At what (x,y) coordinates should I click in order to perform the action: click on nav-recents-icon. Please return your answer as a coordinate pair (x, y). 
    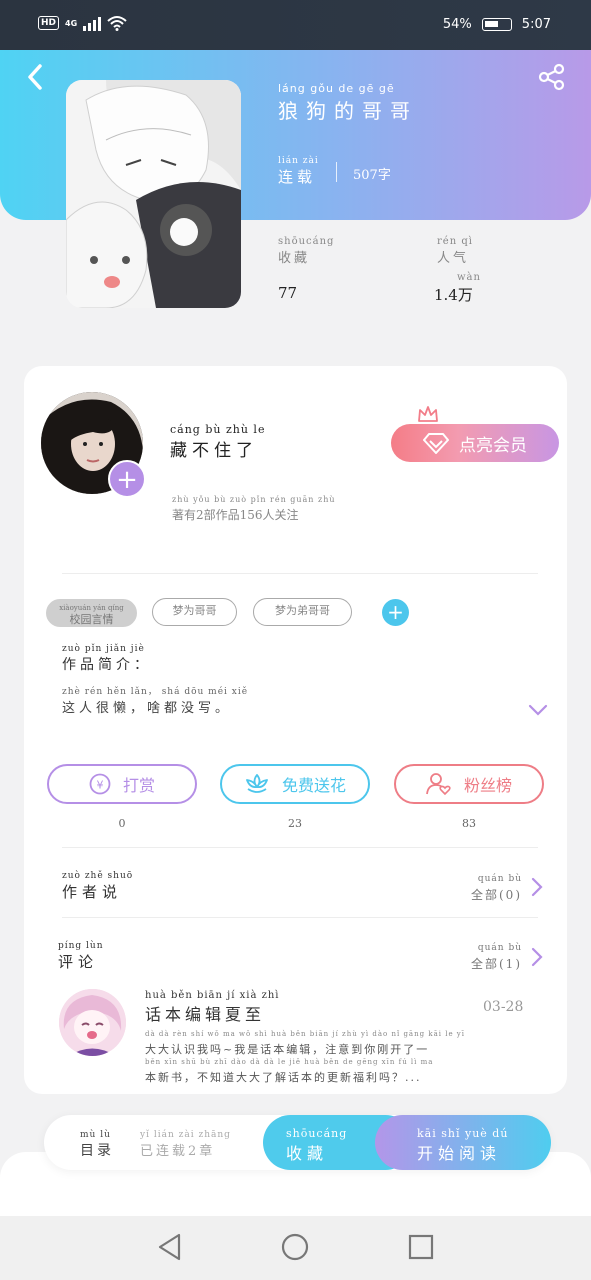
    Looking at the image, I should click on (421, 1247).